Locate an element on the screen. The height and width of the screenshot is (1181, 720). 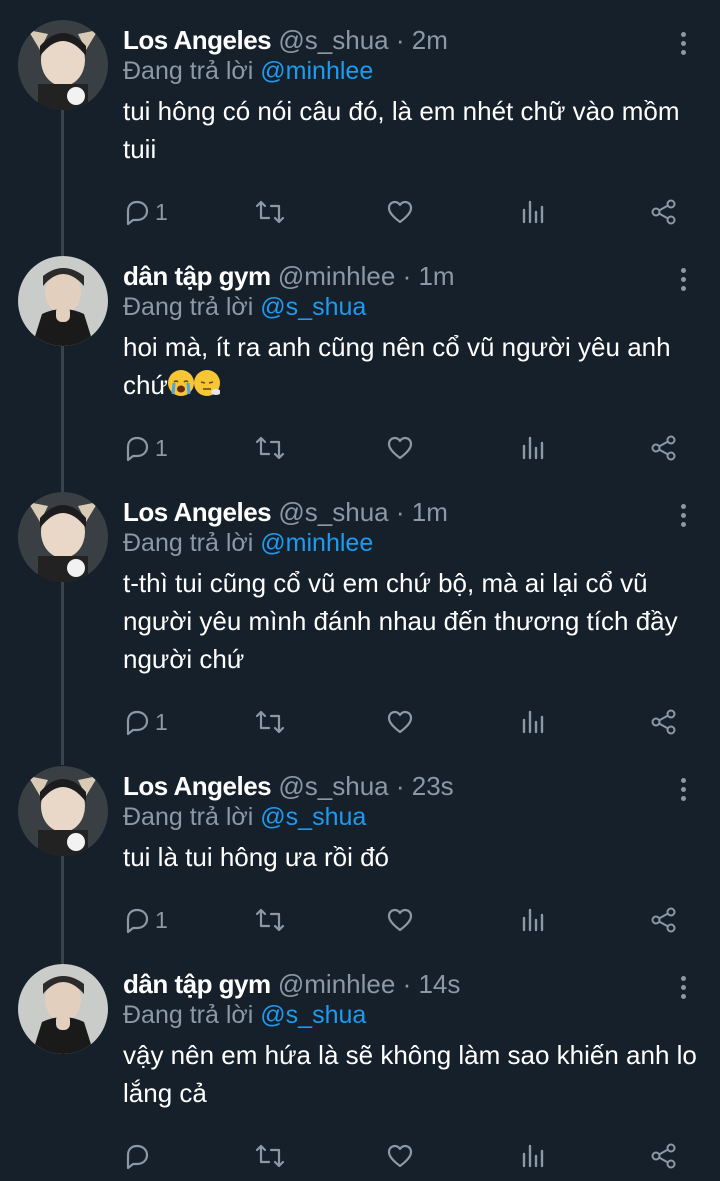
replying-to: Đang trả lời @minhlee is located at coordinates (248, 543).